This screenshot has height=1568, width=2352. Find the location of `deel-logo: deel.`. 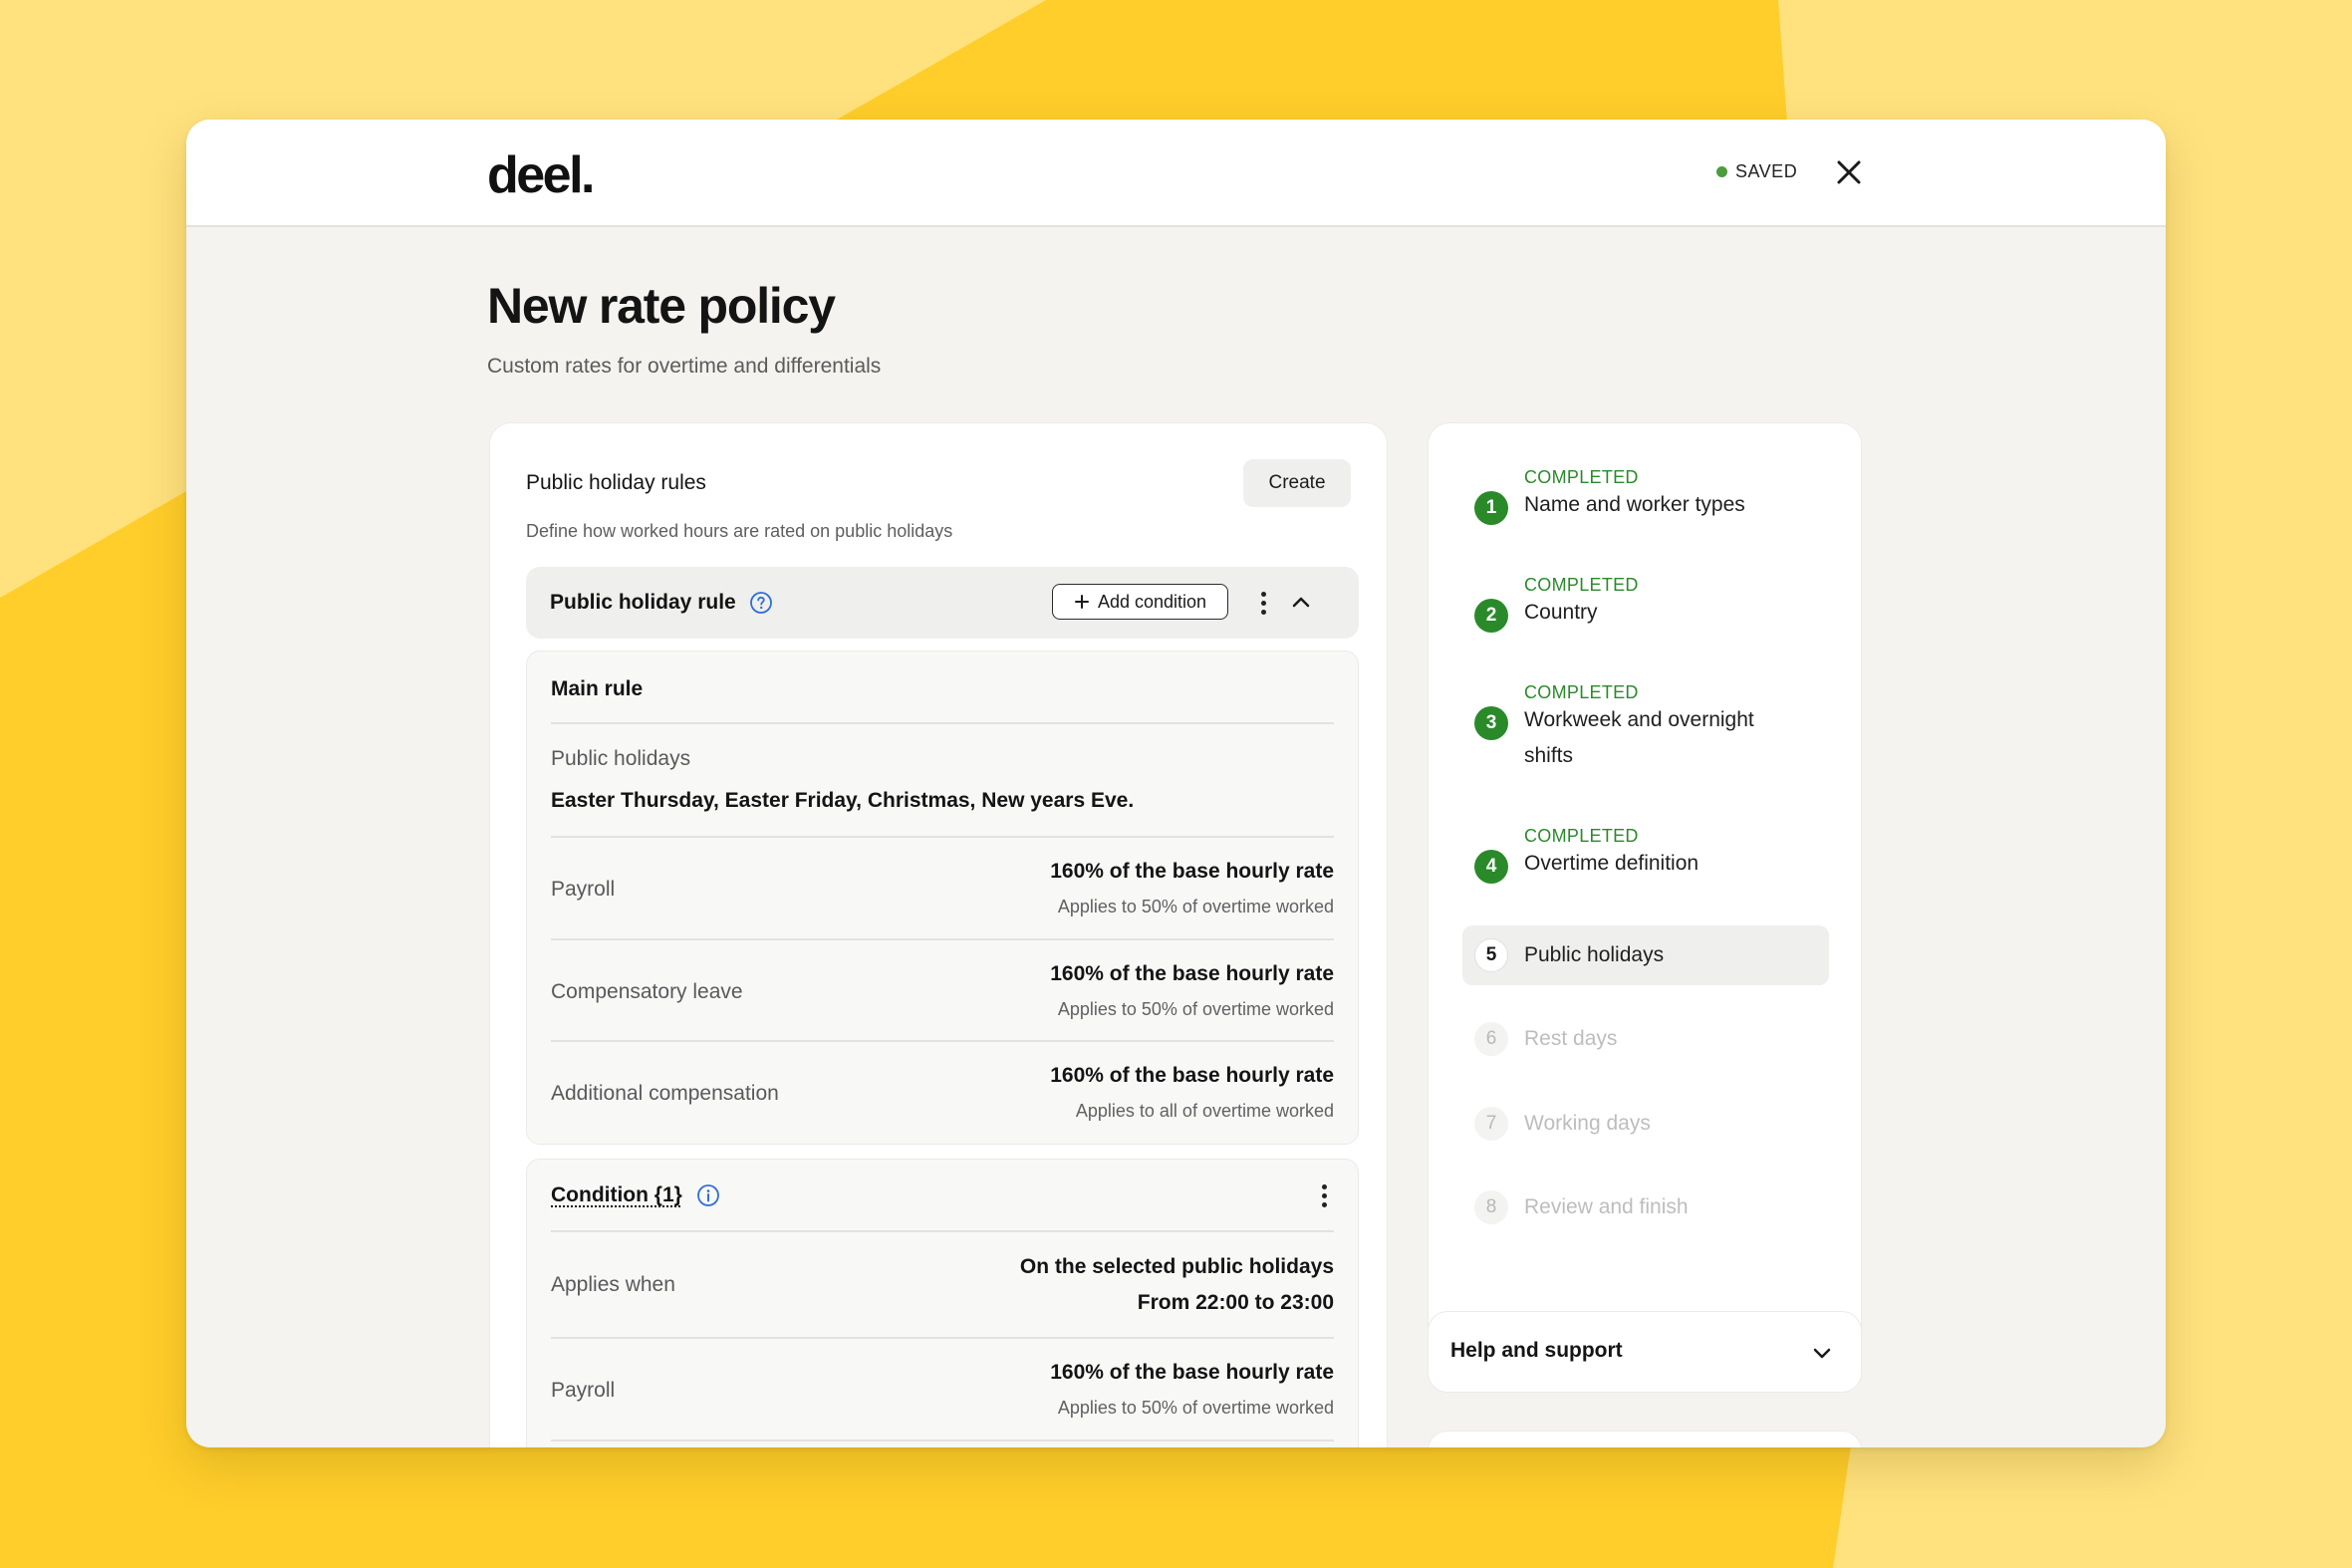

deel-logo: deel. is located at coordinates (541, 175).